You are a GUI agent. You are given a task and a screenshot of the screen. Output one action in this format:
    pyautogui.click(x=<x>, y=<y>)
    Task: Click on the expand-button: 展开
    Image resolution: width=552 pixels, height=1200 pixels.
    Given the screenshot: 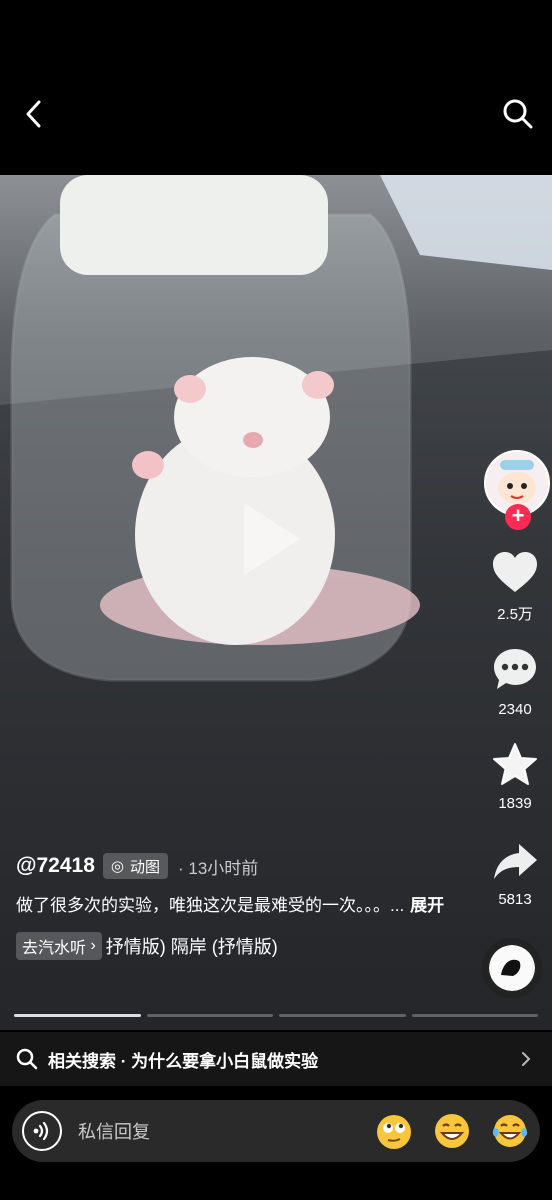 What is the action you would take?
    pyautogui.click(x=427, y=905)
    